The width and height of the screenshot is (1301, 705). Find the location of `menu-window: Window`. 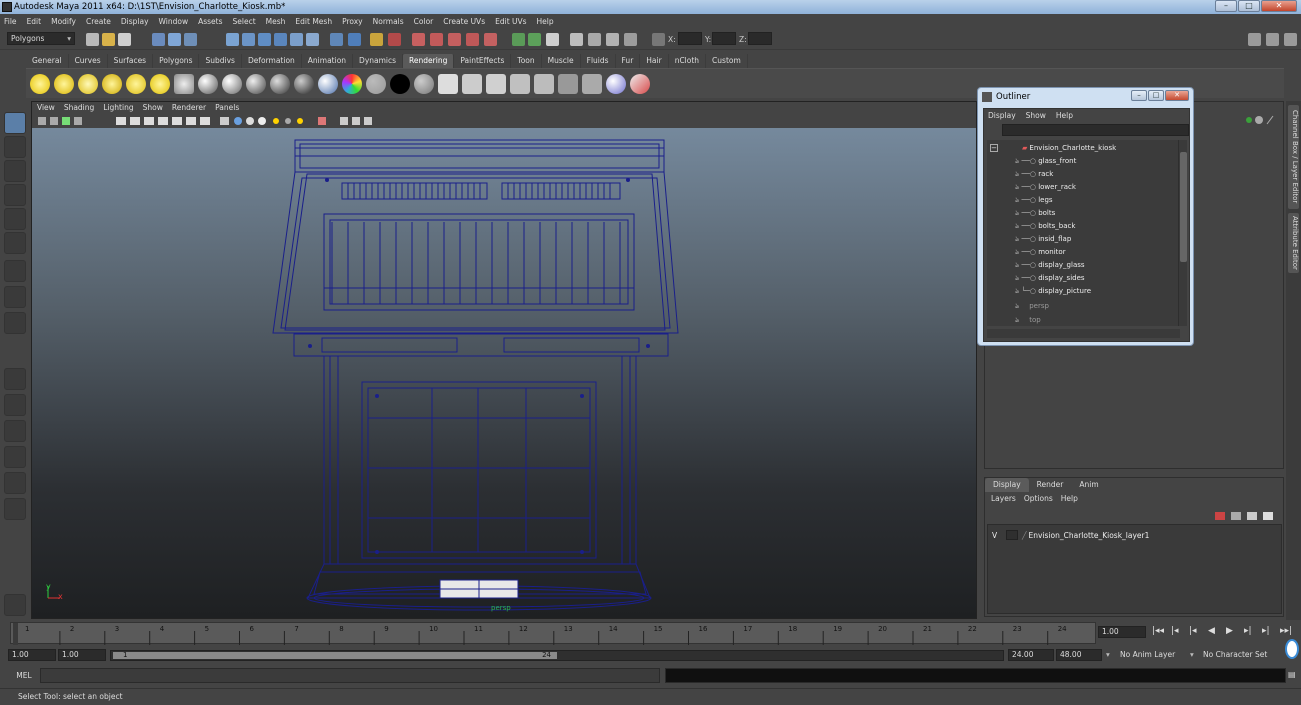

menu-window: Window is located at coordinates (174, 21).